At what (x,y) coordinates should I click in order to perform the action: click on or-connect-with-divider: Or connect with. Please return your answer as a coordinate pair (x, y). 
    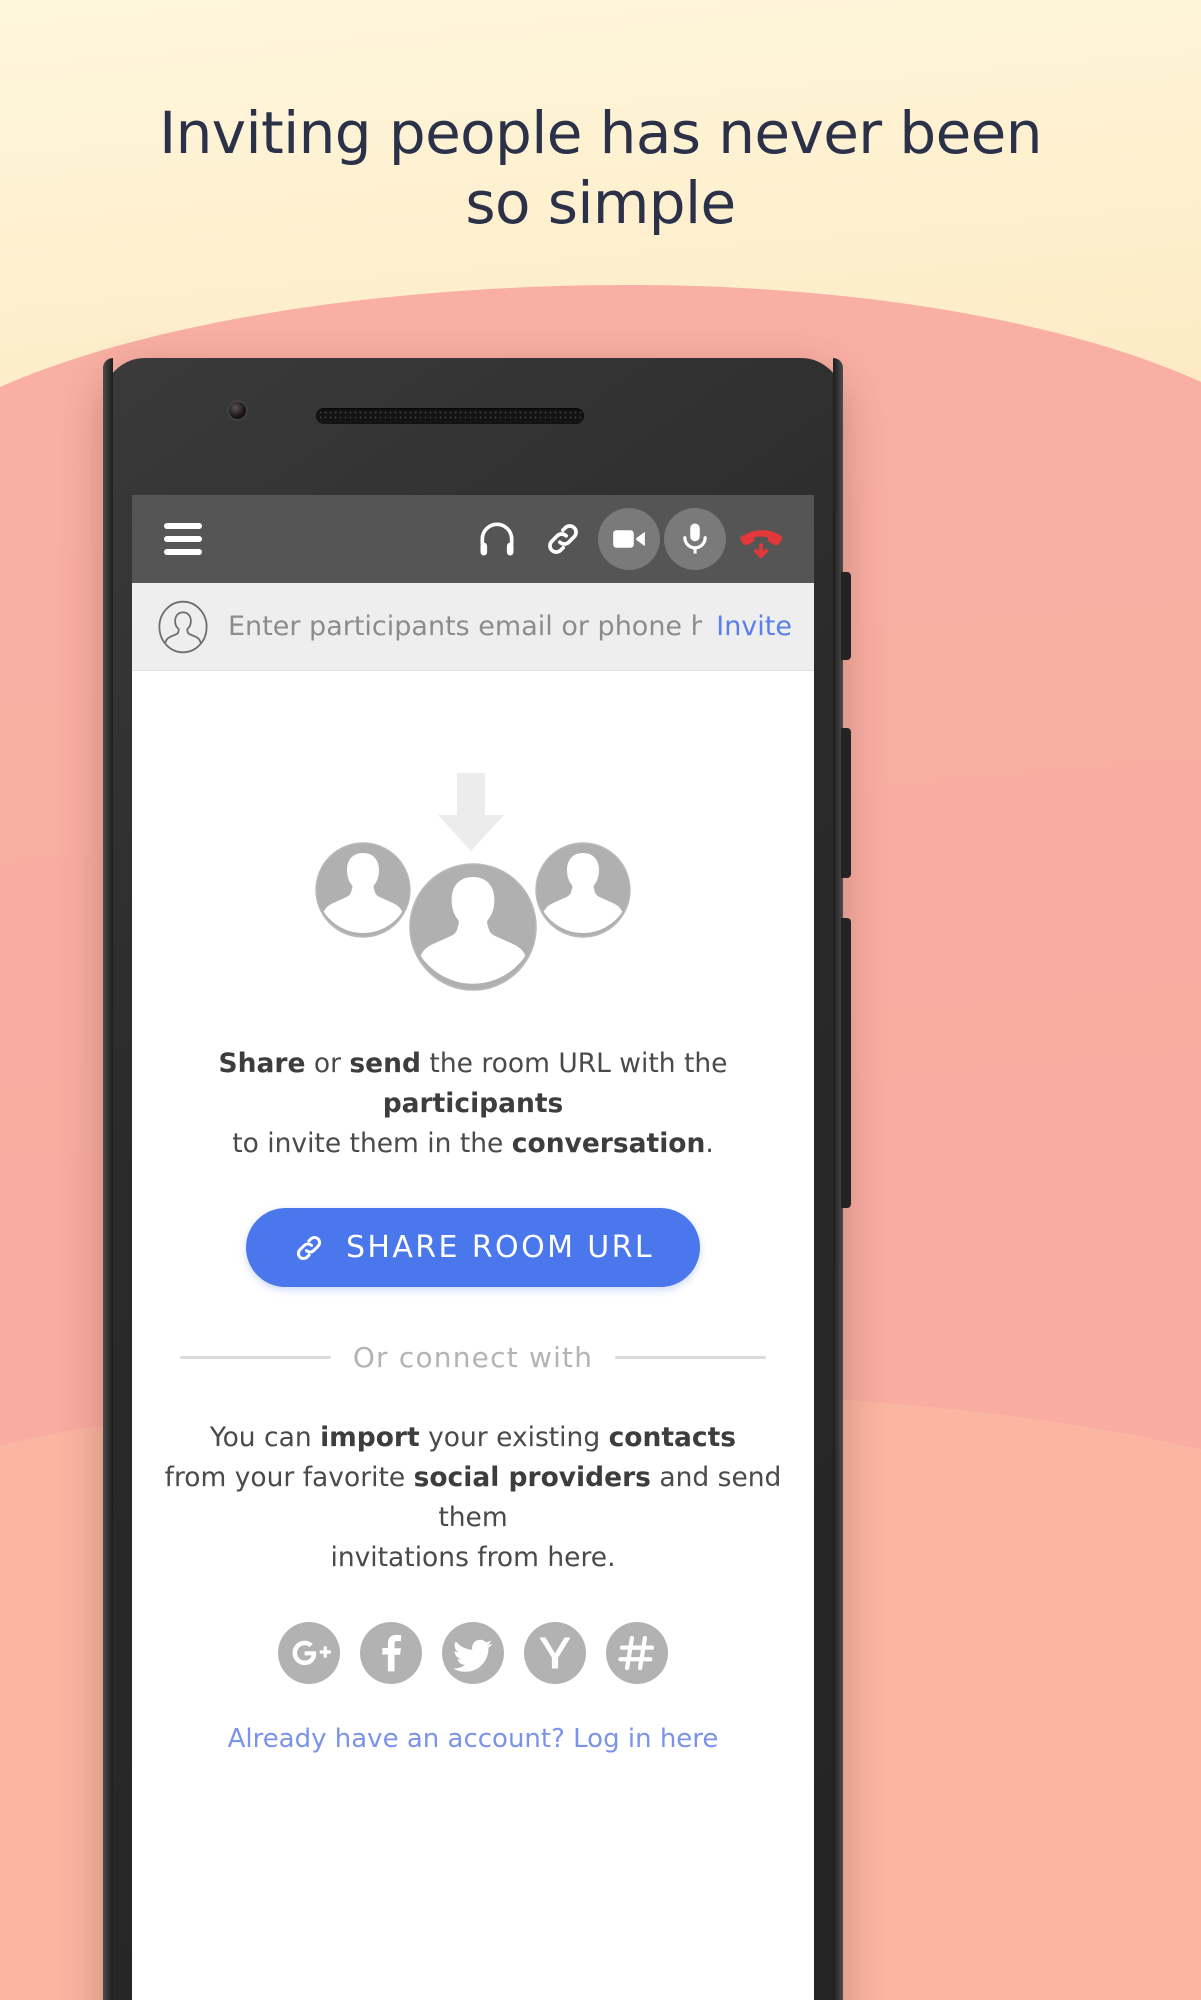
    Looking at the image, I should click on (473, 1357).